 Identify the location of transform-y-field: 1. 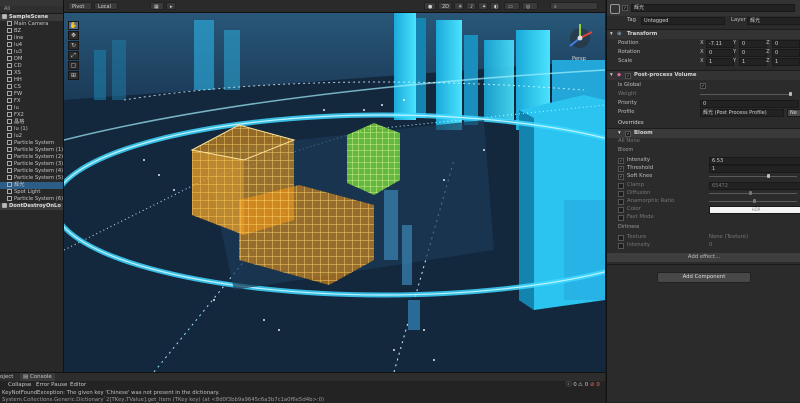
(753, 61).